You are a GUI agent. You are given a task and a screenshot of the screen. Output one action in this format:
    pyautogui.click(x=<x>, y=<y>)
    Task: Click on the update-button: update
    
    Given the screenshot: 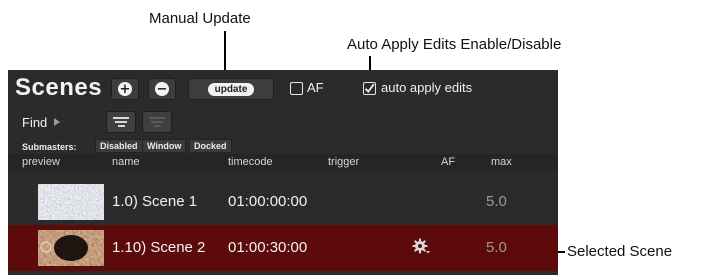 What is the action you would take?
    pyautogui.click(x=231, y=89)
    